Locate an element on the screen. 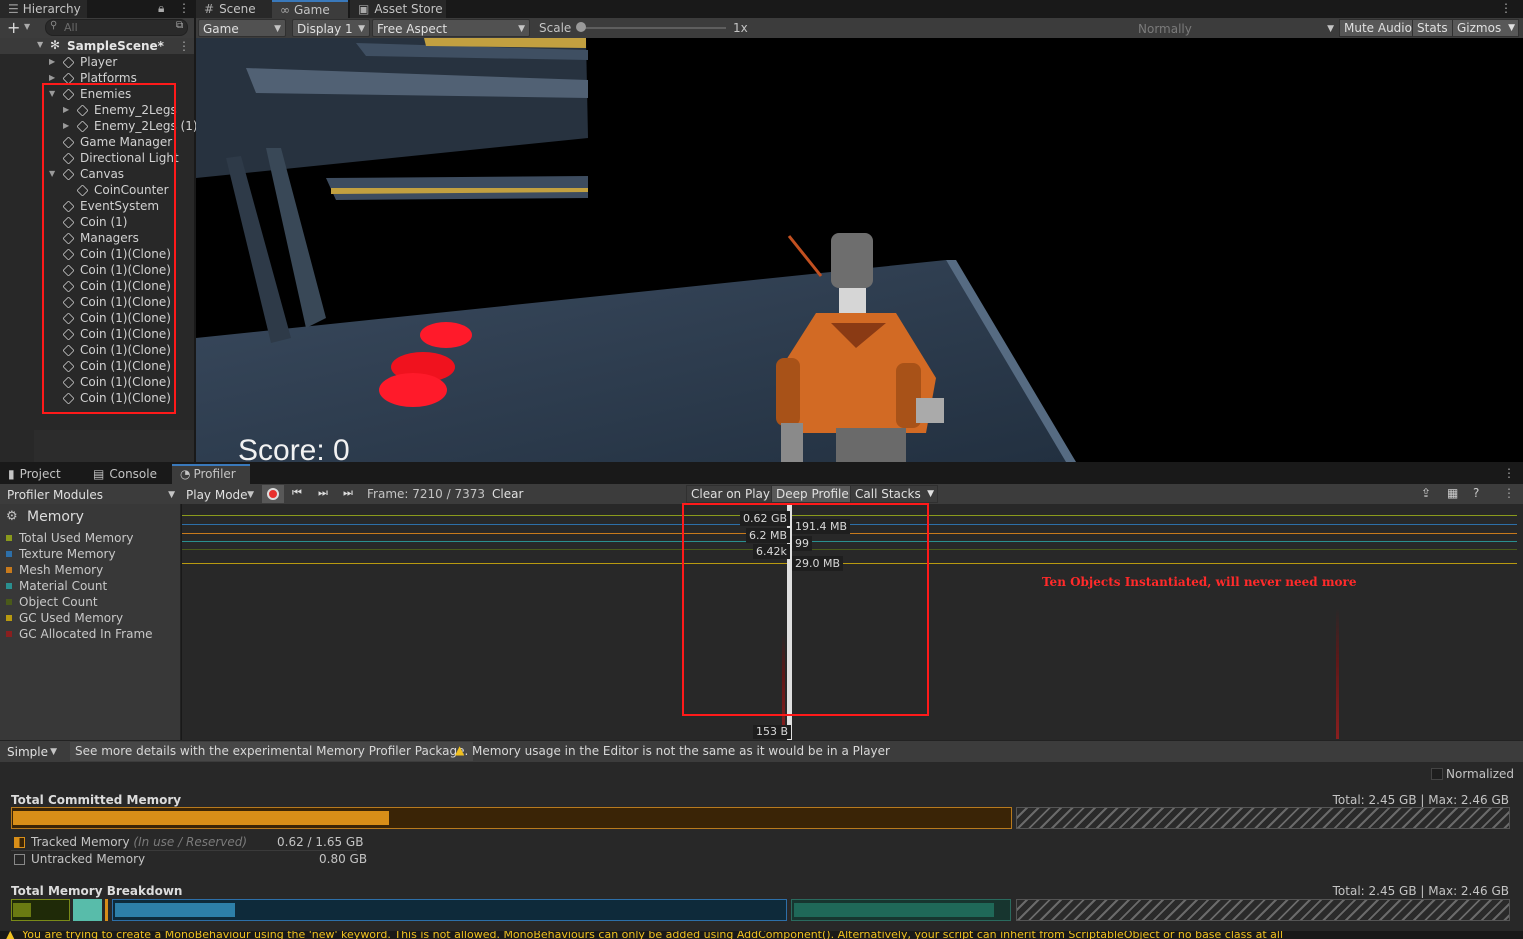  legend-label: GC Used Memory is located at coordinates (71, 618).